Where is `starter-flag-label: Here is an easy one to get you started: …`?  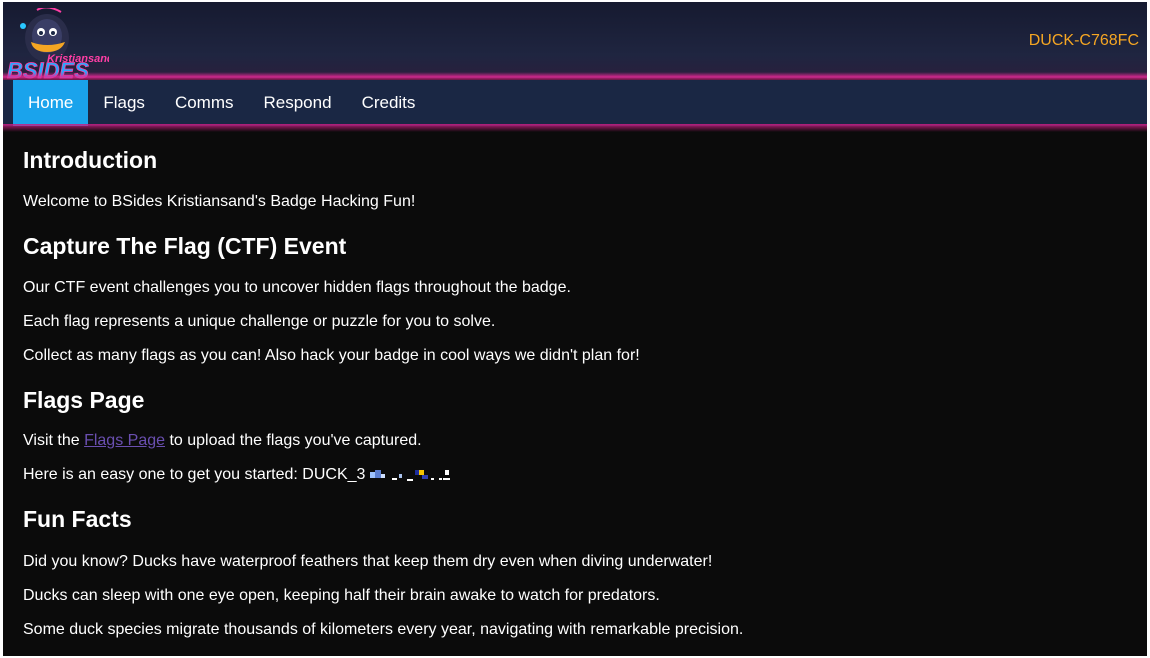 starter-flag-label: Here is an easy one to get you started: … is located at coordinates (194, 474).